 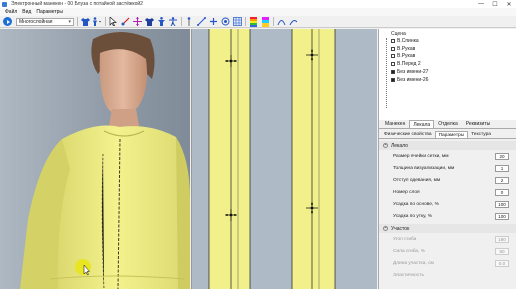 I want to click on rainbow-map-icon, so click(x=265, y=21).